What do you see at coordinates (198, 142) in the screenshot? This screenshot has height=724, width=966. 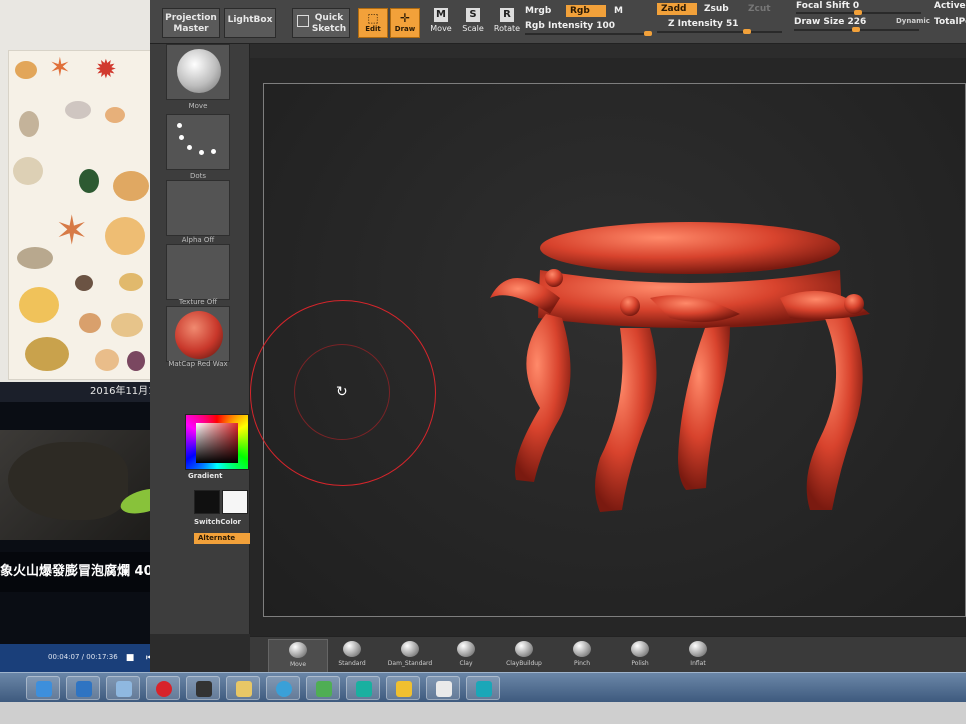 I see `stroke-selector` at bounding box center [198, 142].